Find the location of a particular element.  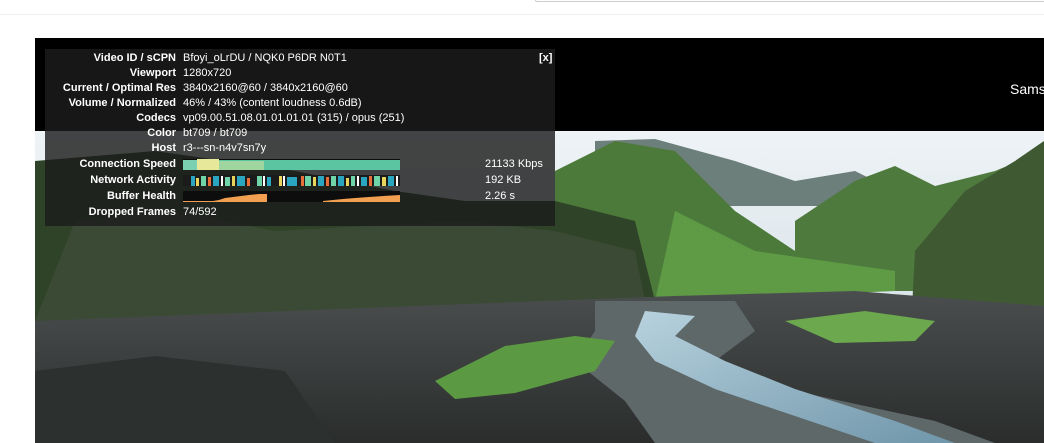

network-activity-graph is located at coordinates (291, 180).